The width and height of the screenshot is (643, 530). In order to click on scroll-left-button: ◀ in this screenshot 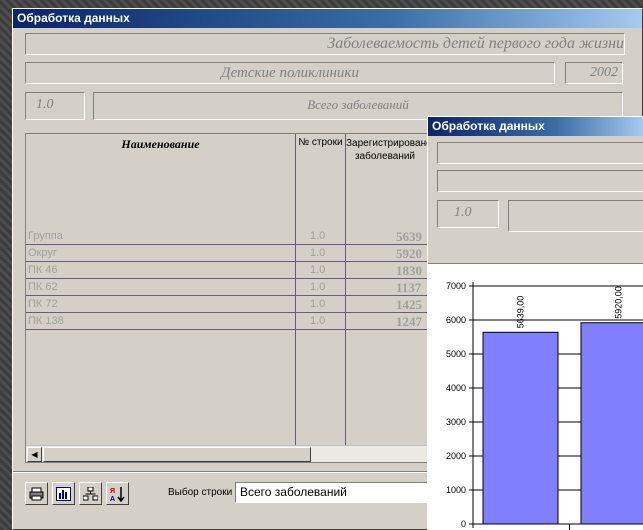, I will do `click(34, 454)`.